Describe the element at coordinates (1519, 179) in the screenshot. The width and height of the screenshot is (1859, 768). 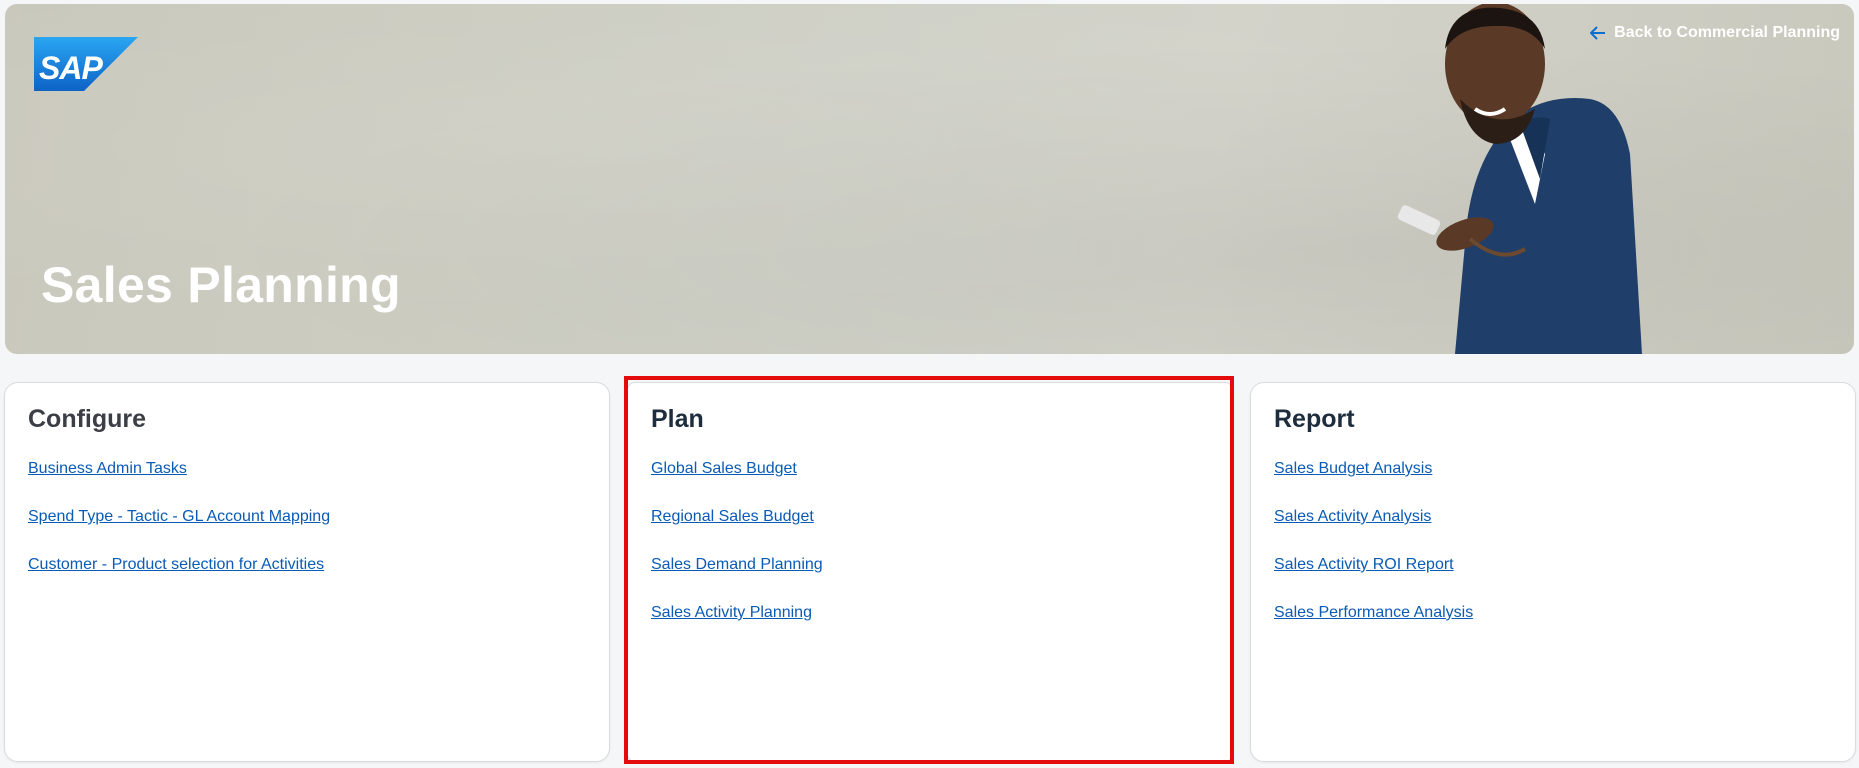
I see `person-with-phone-illustration` at that location.